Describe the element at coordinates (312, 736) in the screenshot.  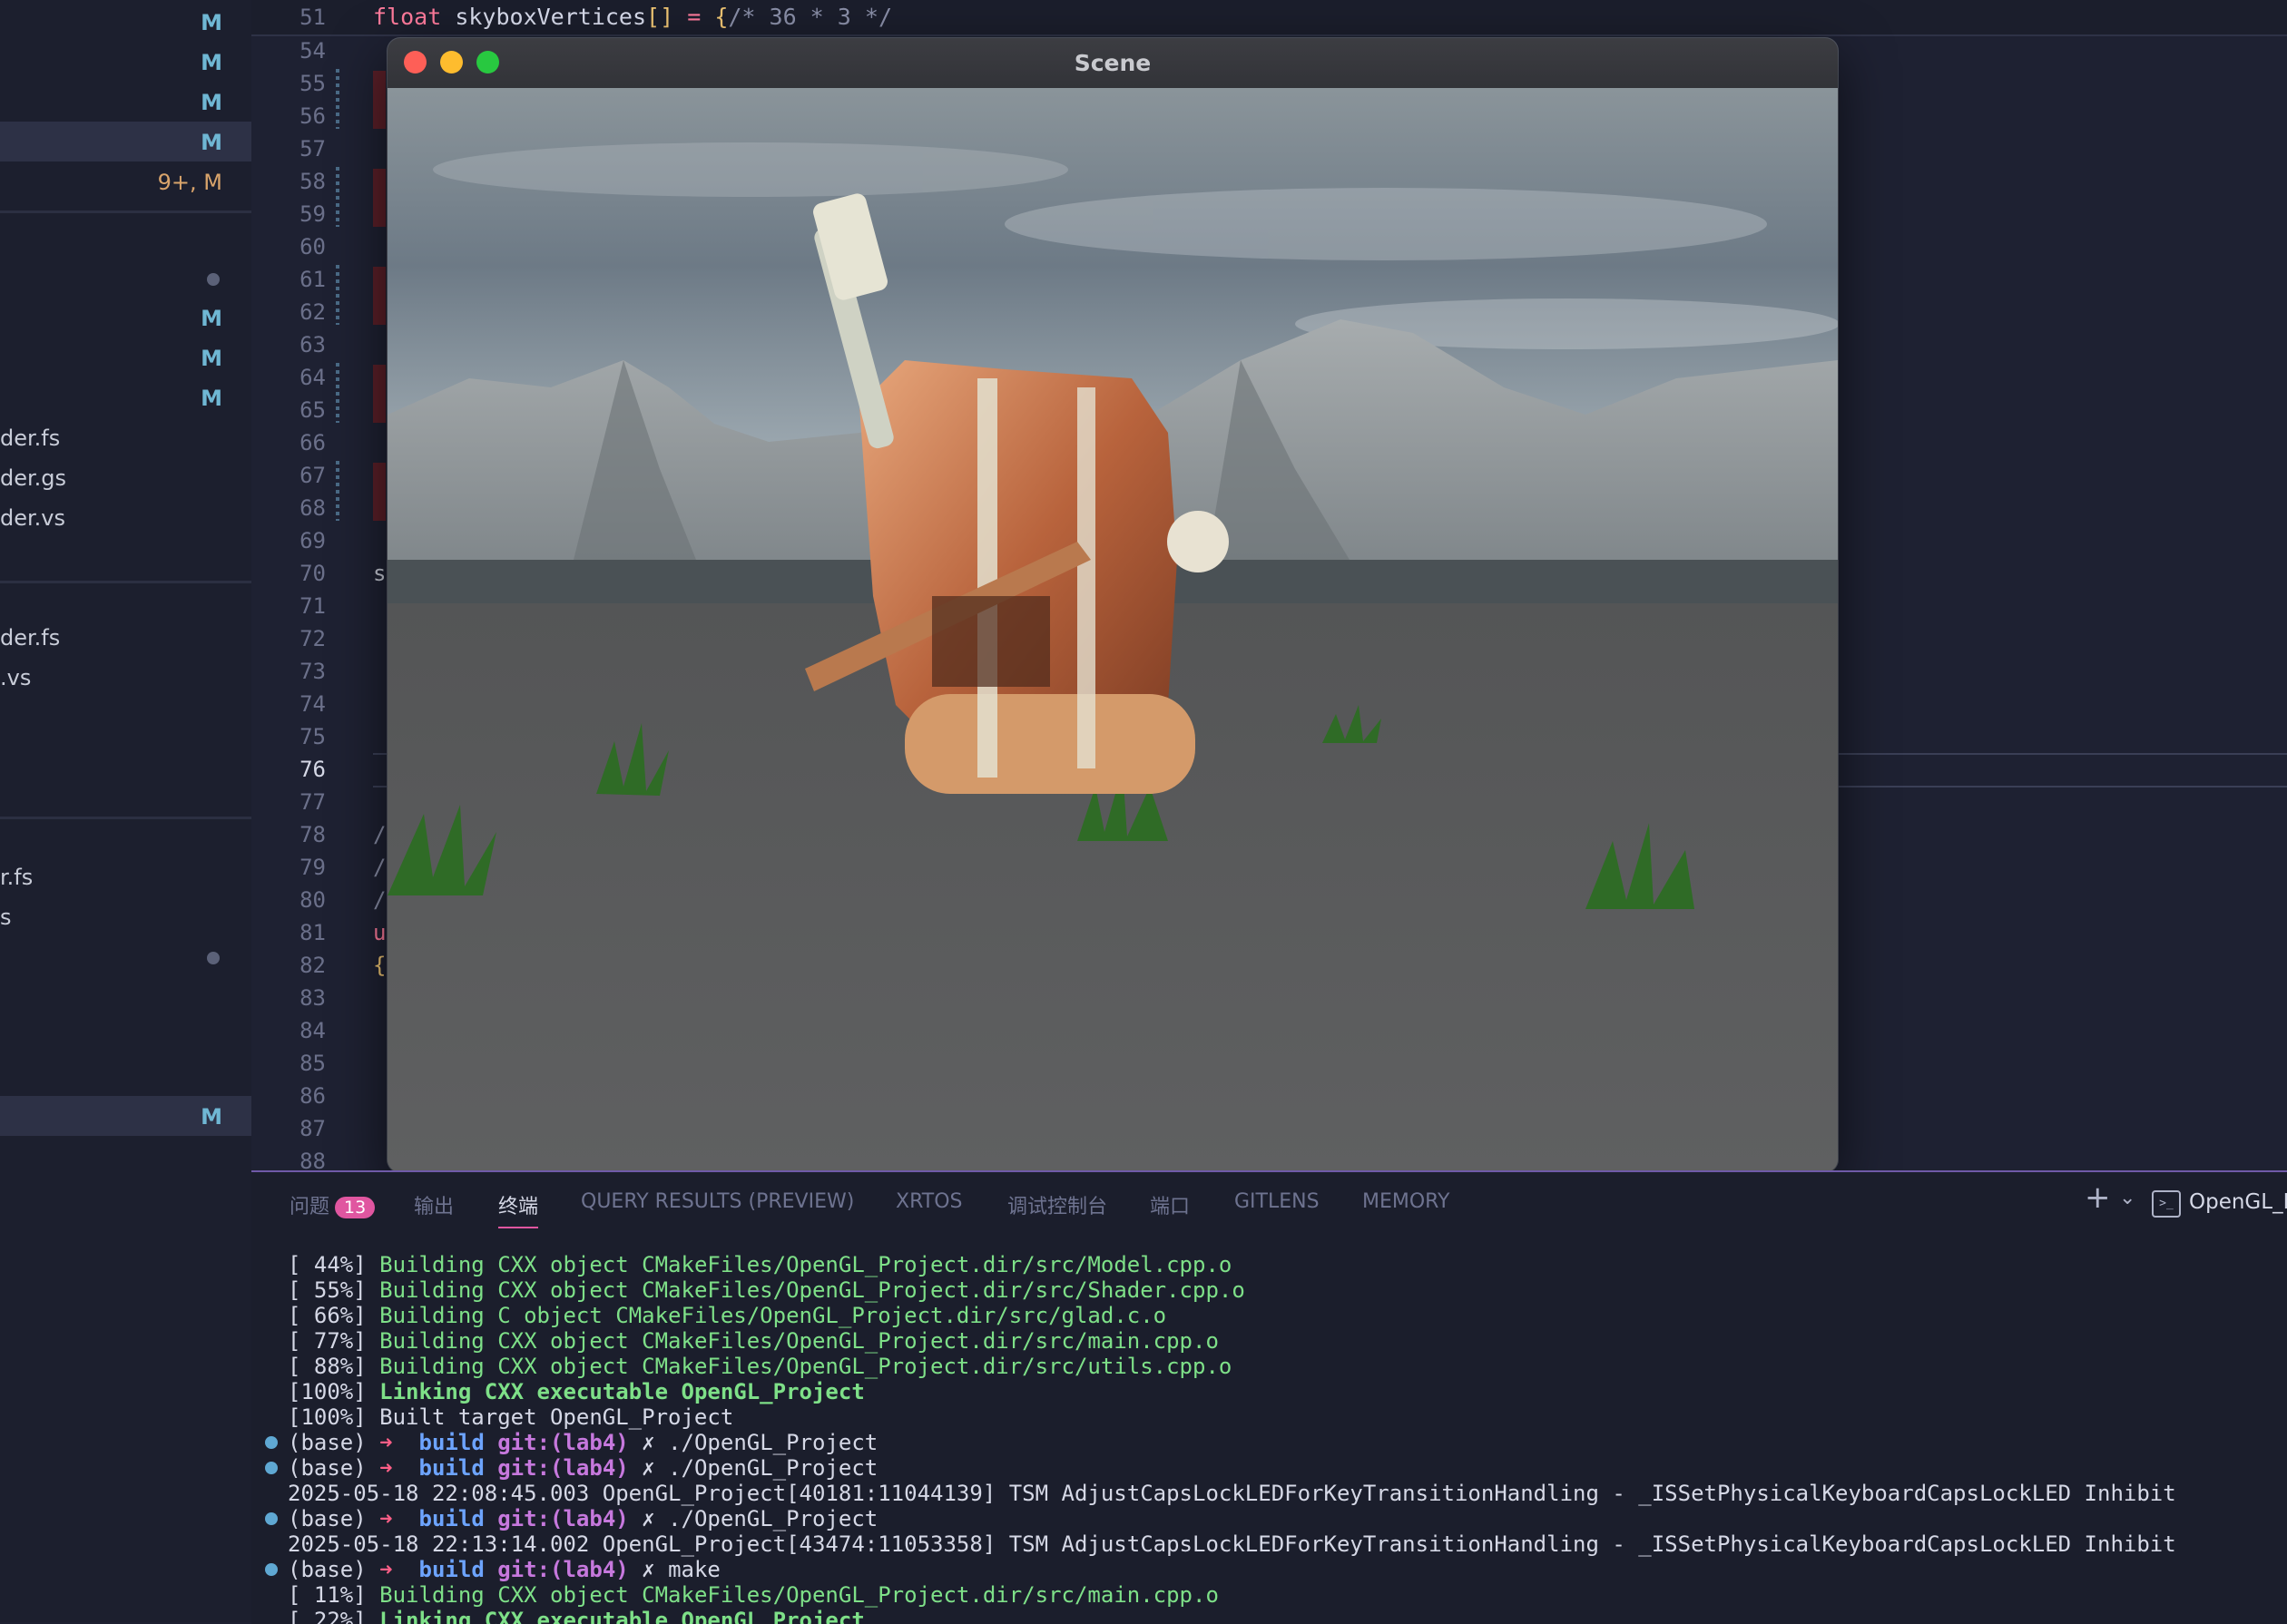
I see `line-number: 75` at that location.